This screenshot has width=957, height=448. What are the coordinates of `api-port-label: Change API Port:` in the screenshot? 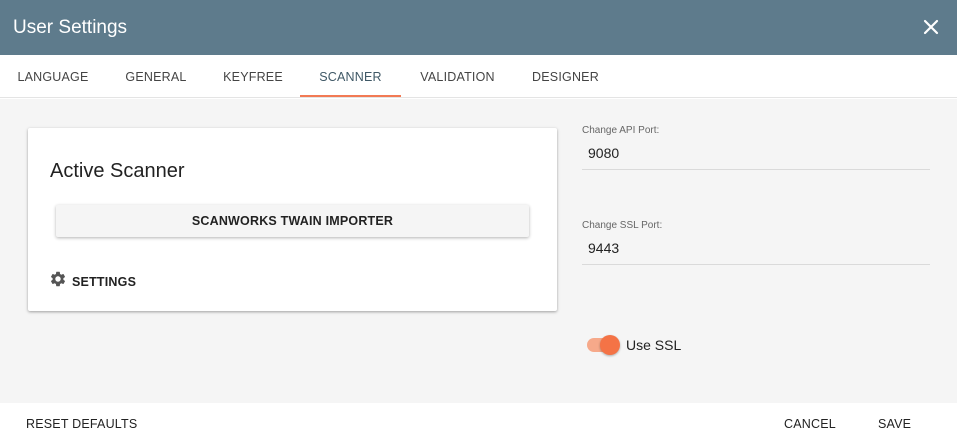 It's located at (621, 130).